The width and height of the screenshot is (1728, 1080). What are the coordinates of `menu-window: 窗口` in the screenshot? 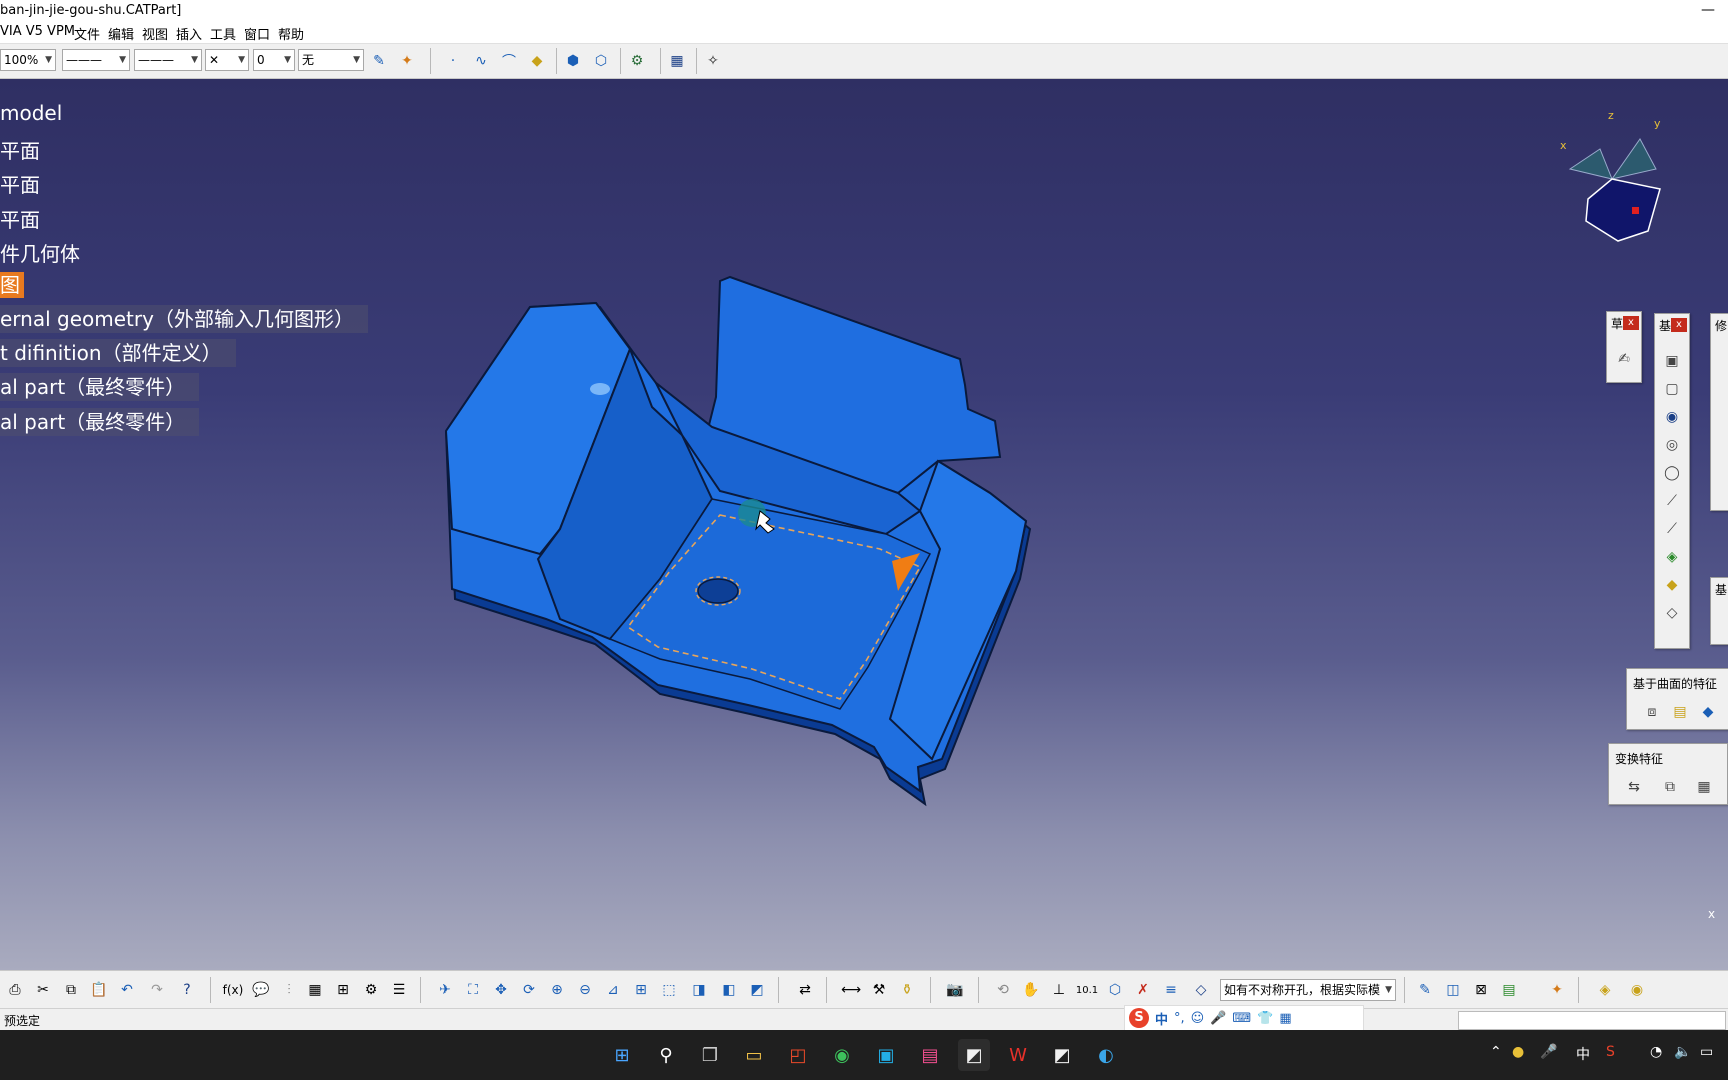 It's located at (257, 33).